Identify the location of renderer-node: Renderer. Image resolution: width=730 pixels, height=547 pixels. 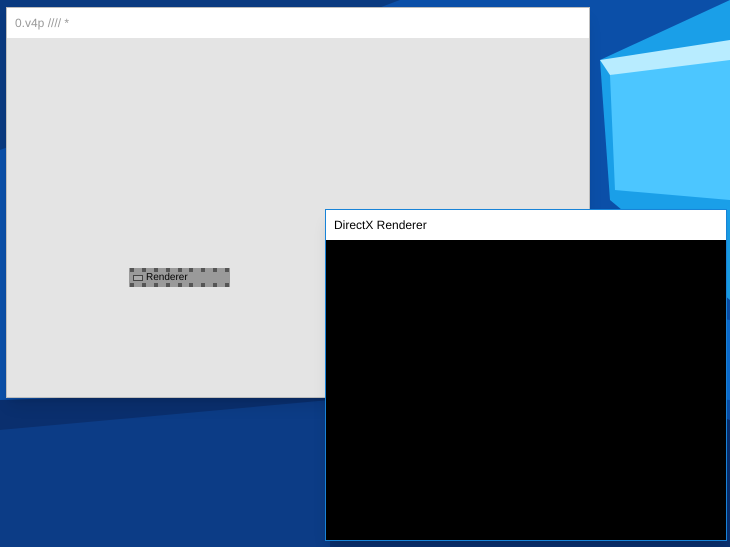
(179, 277).